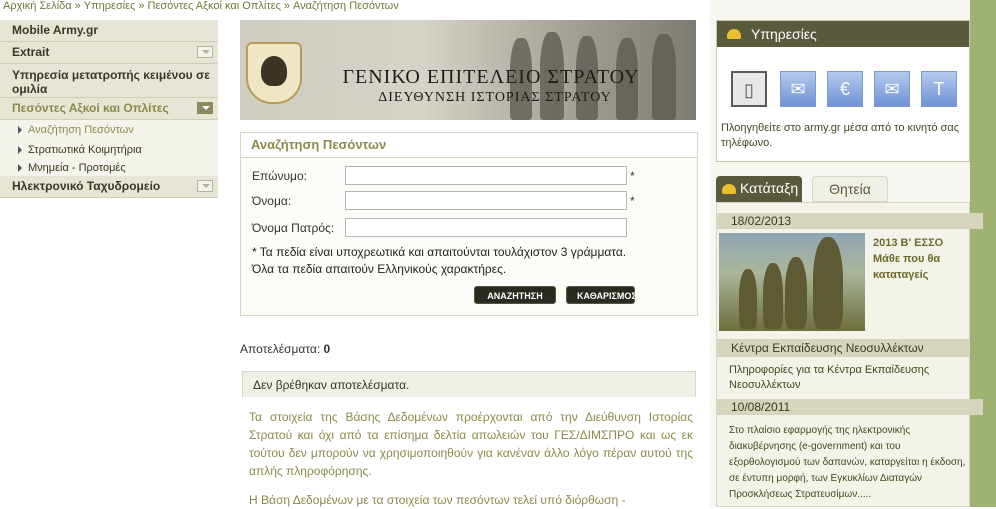  Describe the element at coordinates (331, 385) in the screenshot. I see `no-results-message: Δεν βρέθηκαν αποτελέσματα.` at that location.